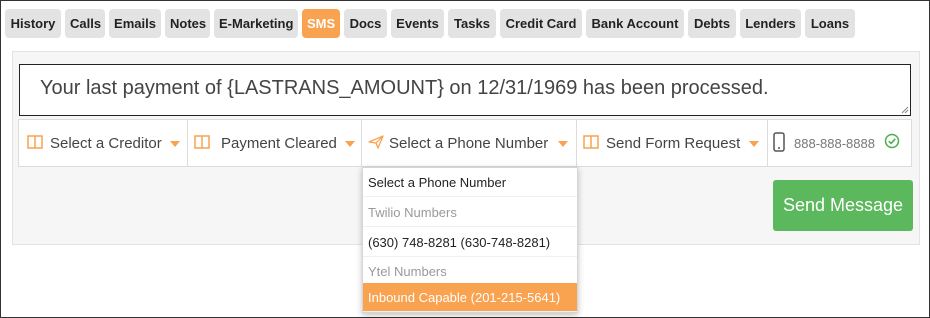 The width and height of the screenshot is (930, 318). Describe the element at coordinates (834, 143) in the screenshot. I see `recipient-phone-number: 888-888-8888` at that location.